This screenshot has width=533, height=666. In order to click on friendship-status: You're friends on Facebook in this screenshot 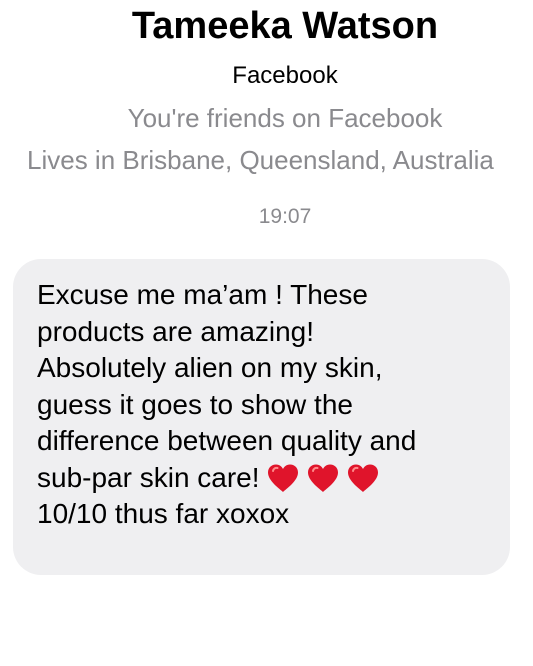, I will do `click(285, 118)`.